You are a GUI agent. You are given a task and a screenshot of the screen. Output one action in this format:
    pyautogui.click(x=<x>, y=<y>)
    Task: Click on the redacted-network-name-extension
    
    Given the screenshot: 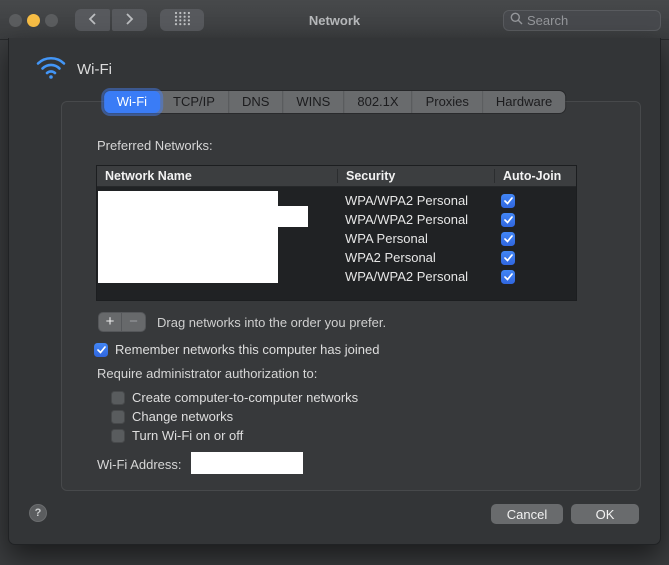 What is the action you would take?
    pyautogui.click(x=292, y=216)
    